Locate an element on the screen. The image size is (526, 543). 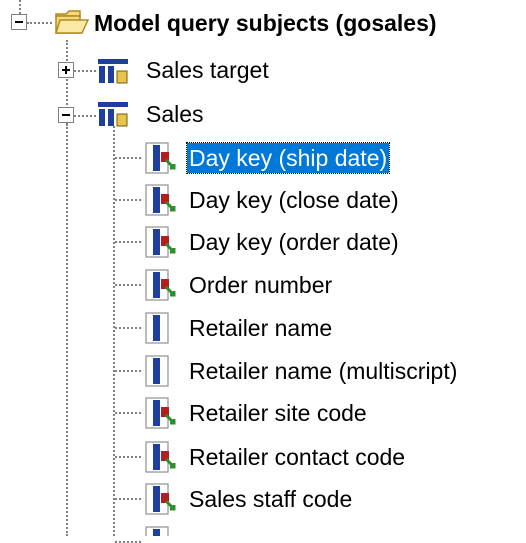
field-item is located at coordinates (189, 529).